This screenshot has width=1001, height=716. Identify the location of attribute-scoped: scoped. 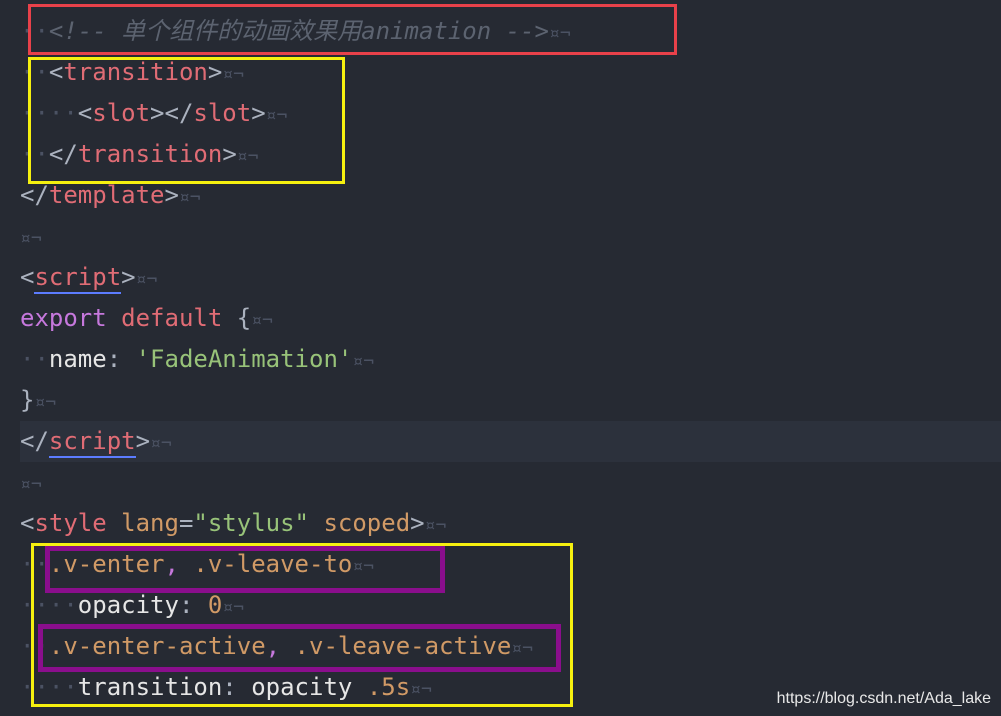
(367, 523).